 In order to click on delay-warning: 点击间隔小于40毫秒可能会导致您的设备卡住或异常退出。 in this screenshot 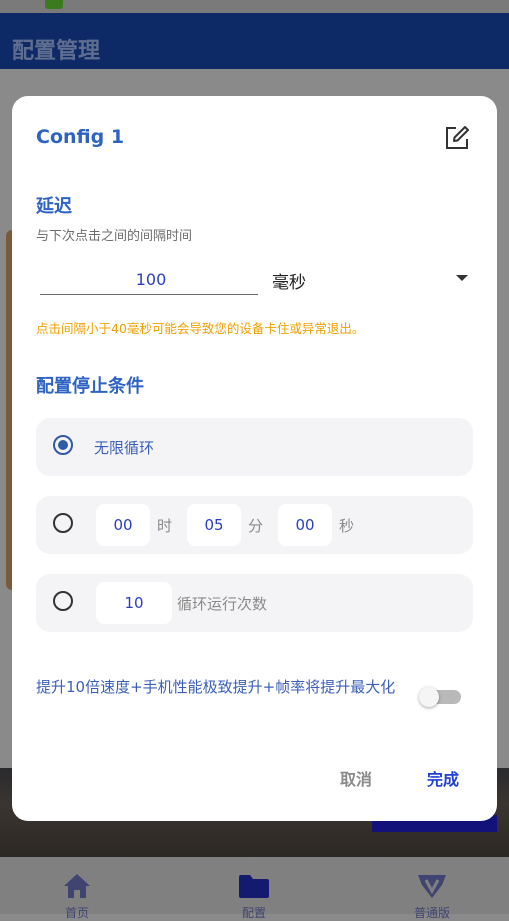, I will do `click(200, 328)`.